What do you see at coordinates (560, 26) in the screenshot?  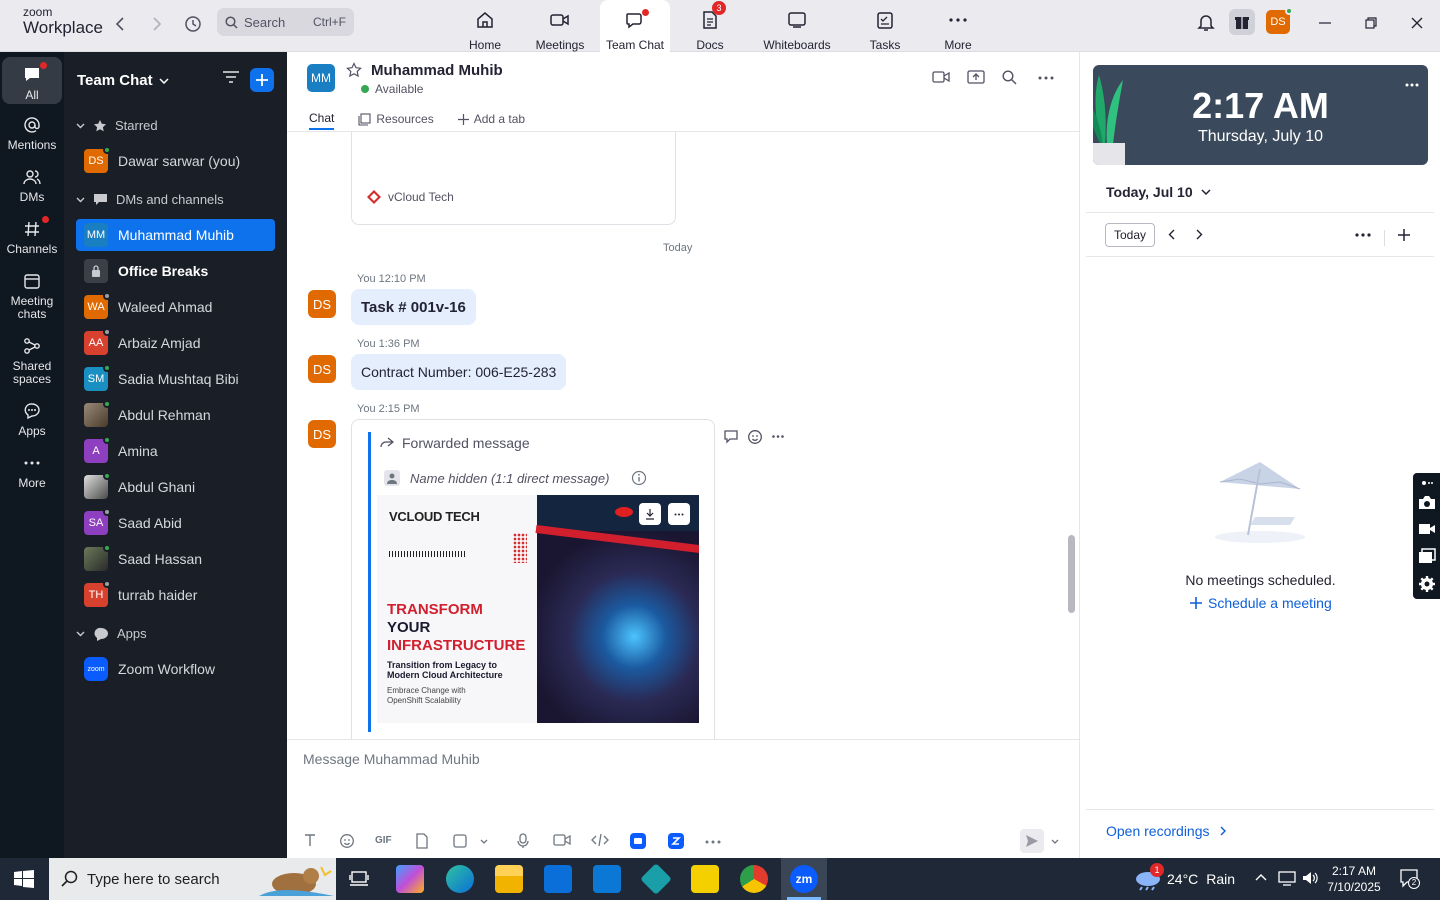 I see `tab-meetings: Meetings` at bounding box center [560, 26].